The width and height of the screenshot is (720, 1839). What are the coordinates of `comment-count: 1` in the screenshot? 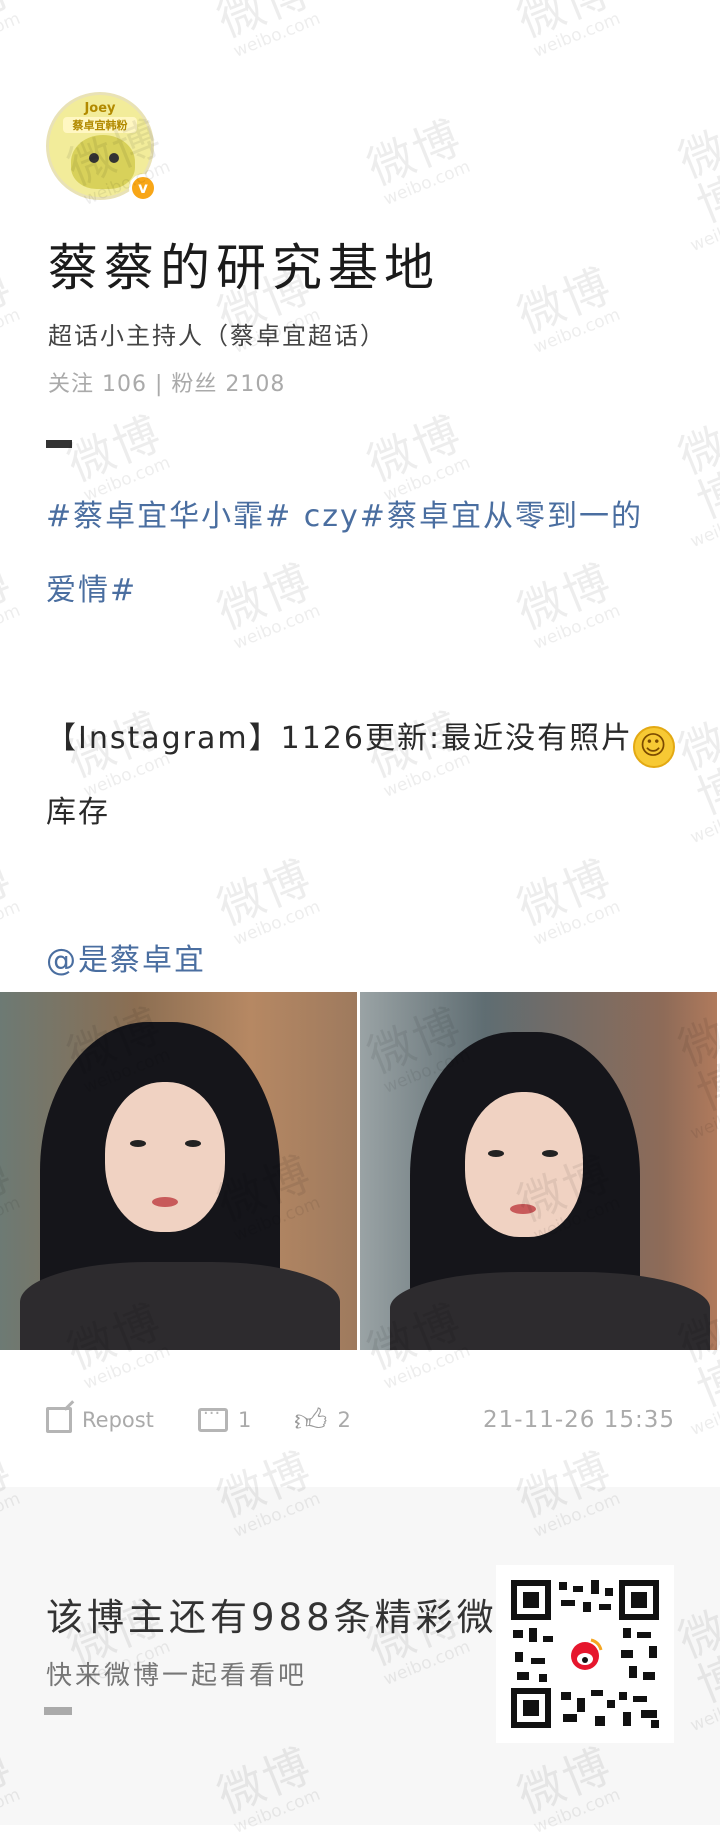 It's located at (245, 1420).